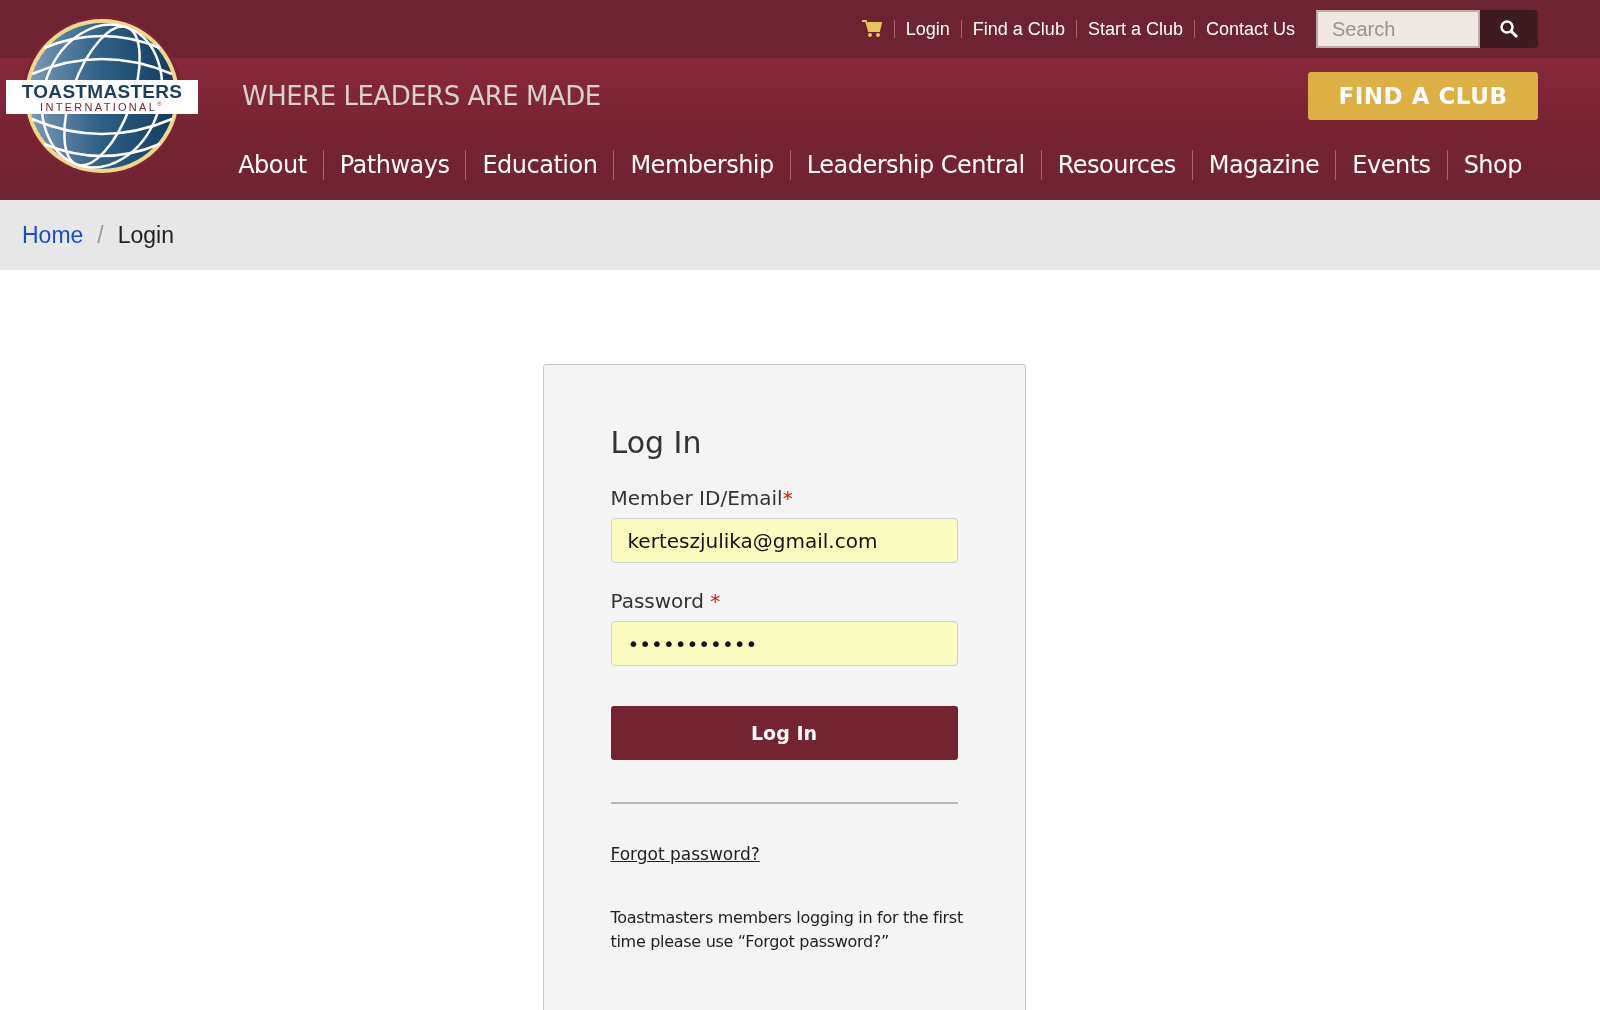  What do you see at coordinates (784, 643) in the screenshot?
I see `input-field: •••••••••••` at bounding box center [784, 643].